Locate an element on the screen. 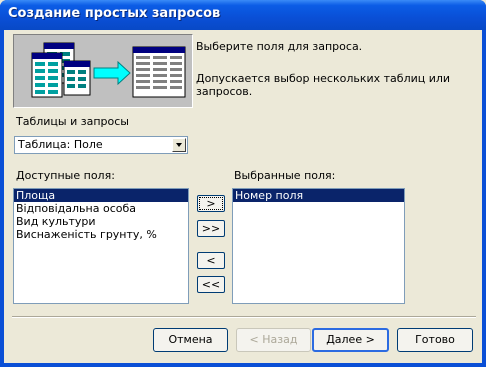 The image size is (486, 367). chevron-down-icon is located at coordinates (179, 145).